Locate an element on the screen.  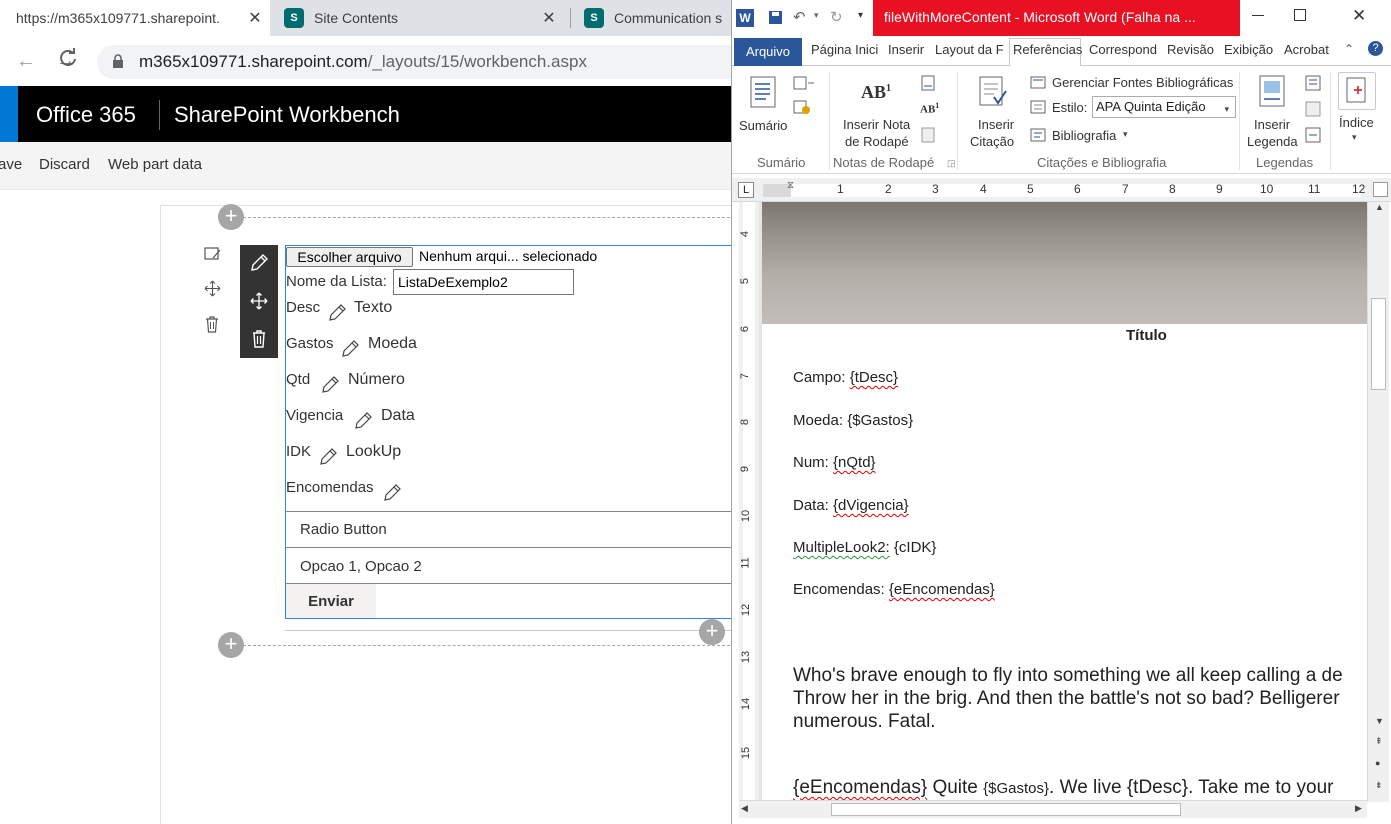
undo-icon: ↶ is located at coordinates (799, 17).